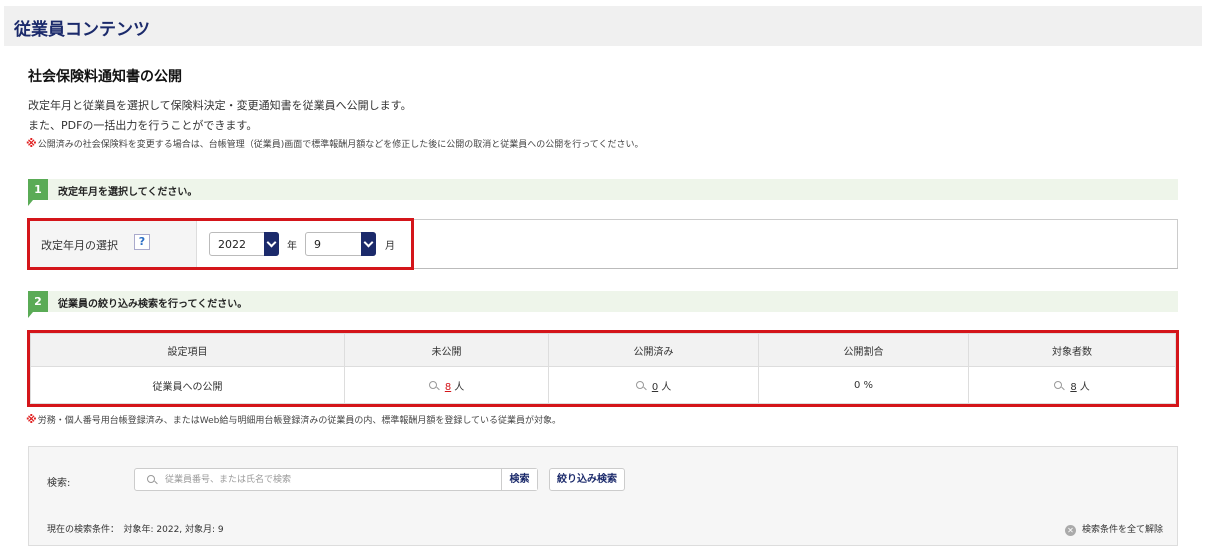 The width and height of the screenshot is (1207, 557). I want to click on search-label: 検索:, so click(59, 483).